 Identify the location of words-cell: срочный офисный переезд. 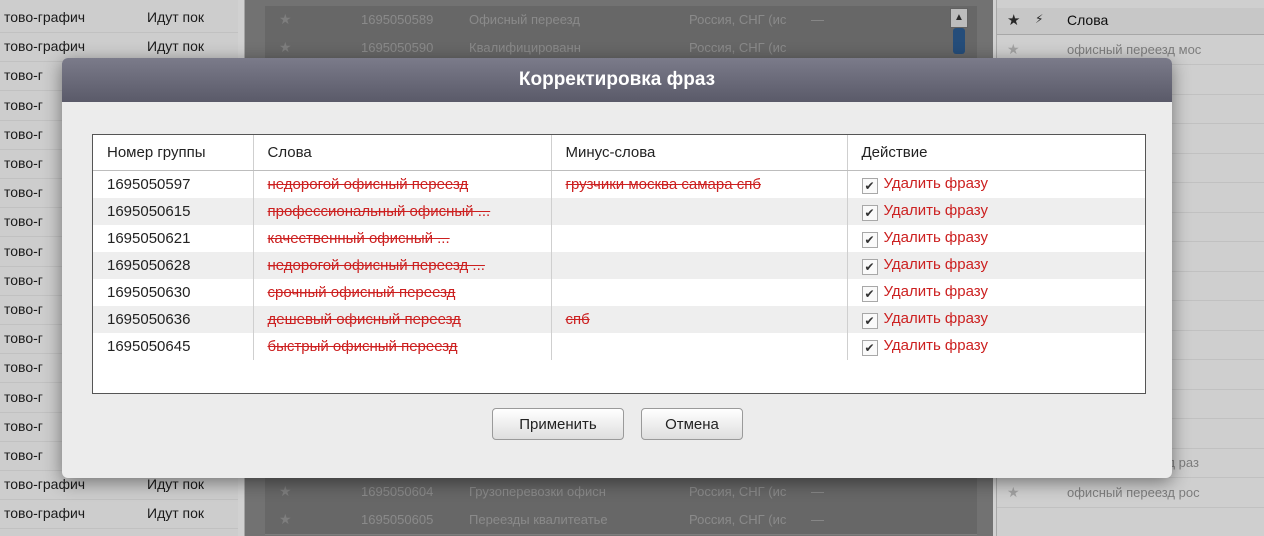
(402, 292).